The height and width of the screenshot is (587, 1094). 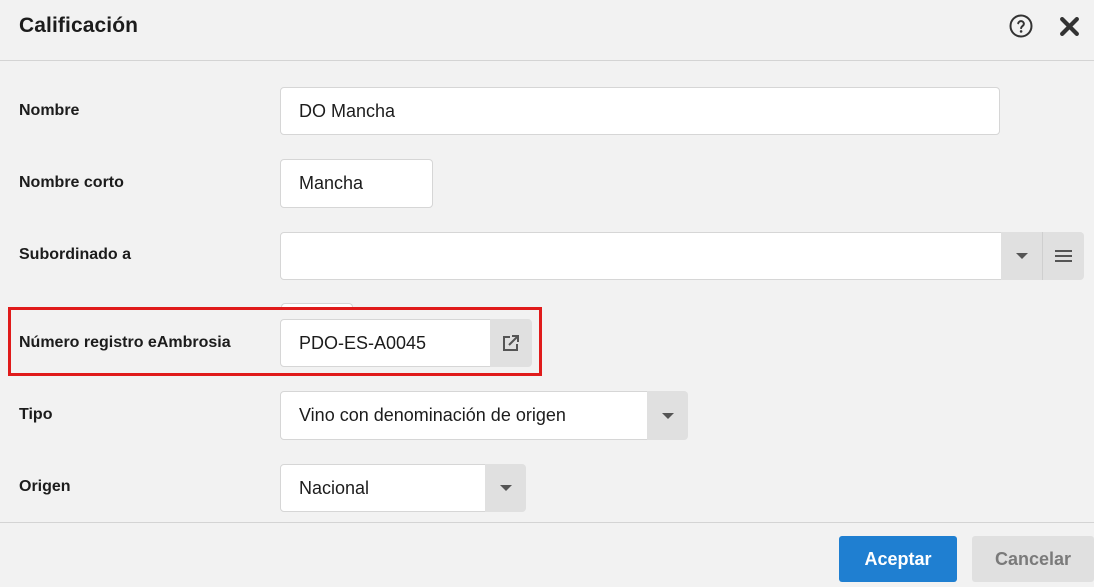 What do you see at coordinates (1069, 26) in the screenshot?
I see `close-icon` at bounding box center [1069, 26].